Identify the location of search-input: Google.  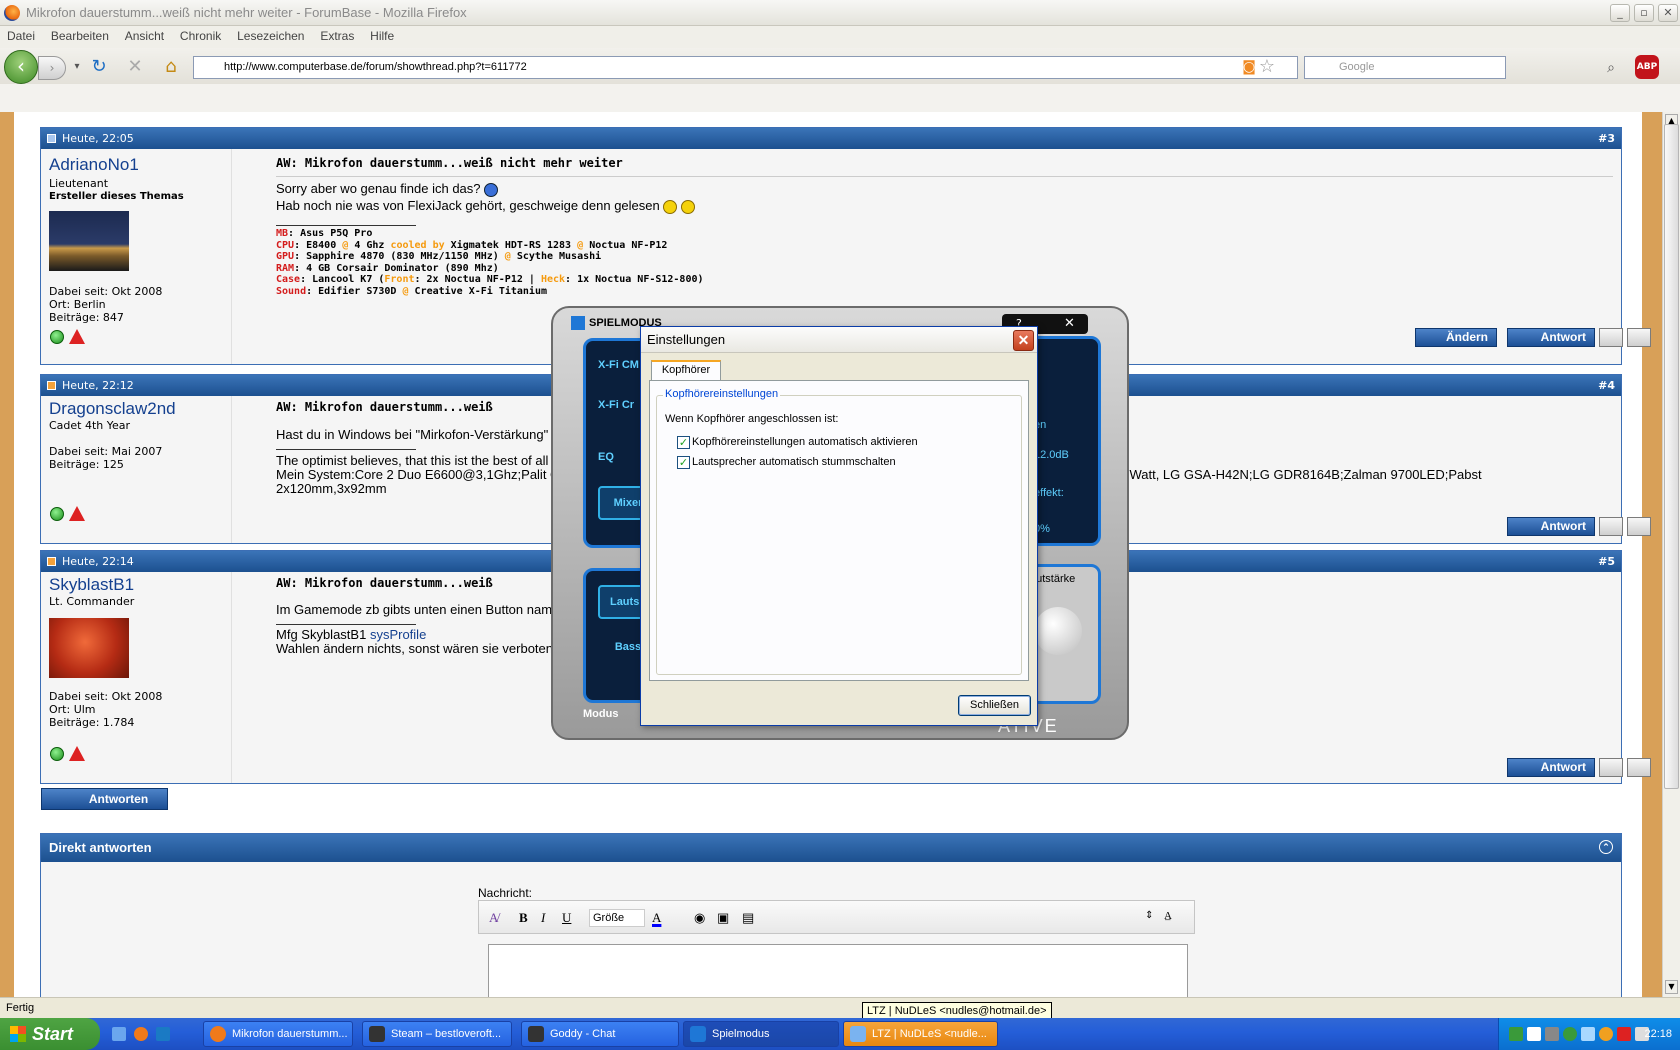
(1405, 67).